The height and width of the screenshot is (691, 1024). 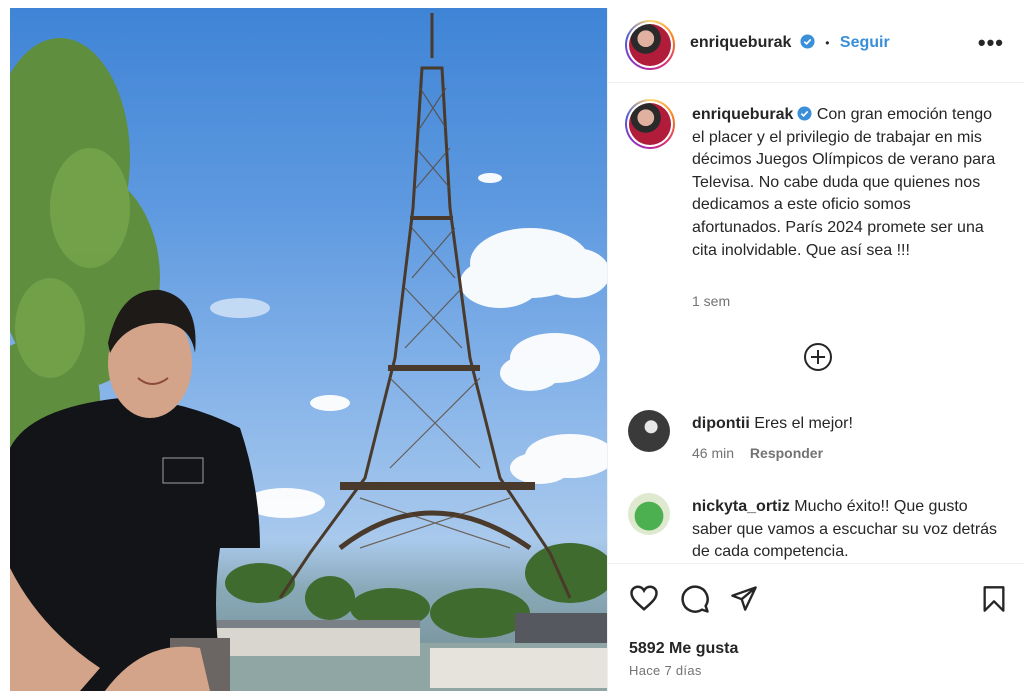 What do you see at coordinates (644, 598) in the screenshot?
I see `heart-icon` at bounding box center [644, 598].